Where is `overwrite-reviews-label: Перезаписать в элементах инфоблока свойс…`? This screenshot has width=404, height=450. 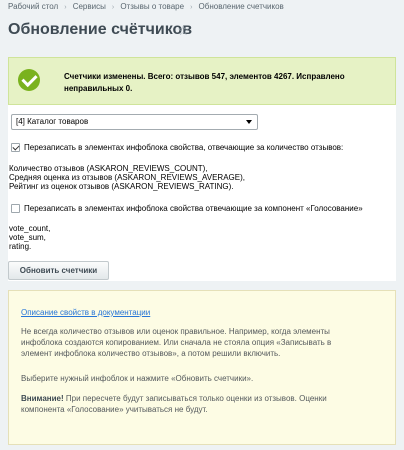 overwrite-reviews-label: Перезаписать в элементах инфоблока свойс… is located at coordinates (183, 147).